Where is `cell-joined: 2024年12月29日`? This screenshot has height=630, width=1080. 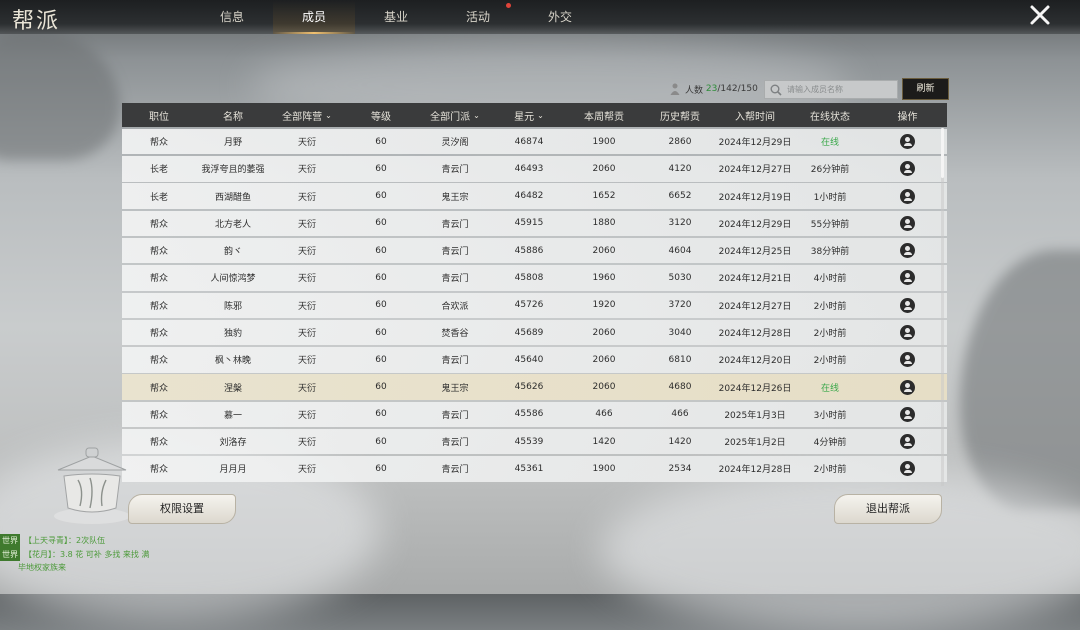
cell-joined: 2024年12月29日 is located at coordinates (755, 224).